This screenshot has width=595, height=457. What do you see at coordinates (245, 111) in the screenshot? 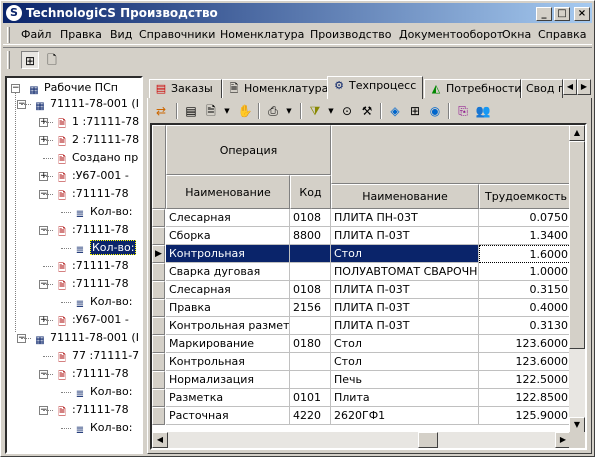
I see `hand-icon: ✋` at bounding box center [245, 111].